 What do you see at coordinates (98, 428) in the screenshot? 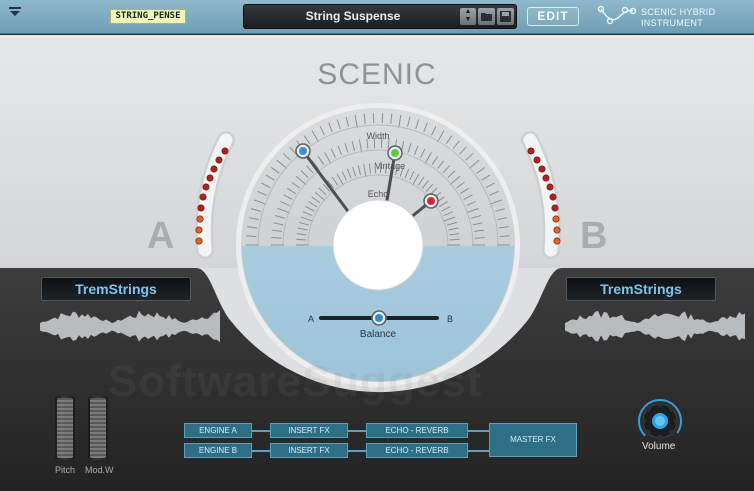
I see `mod-wheel` at bounding box center [98, 428].